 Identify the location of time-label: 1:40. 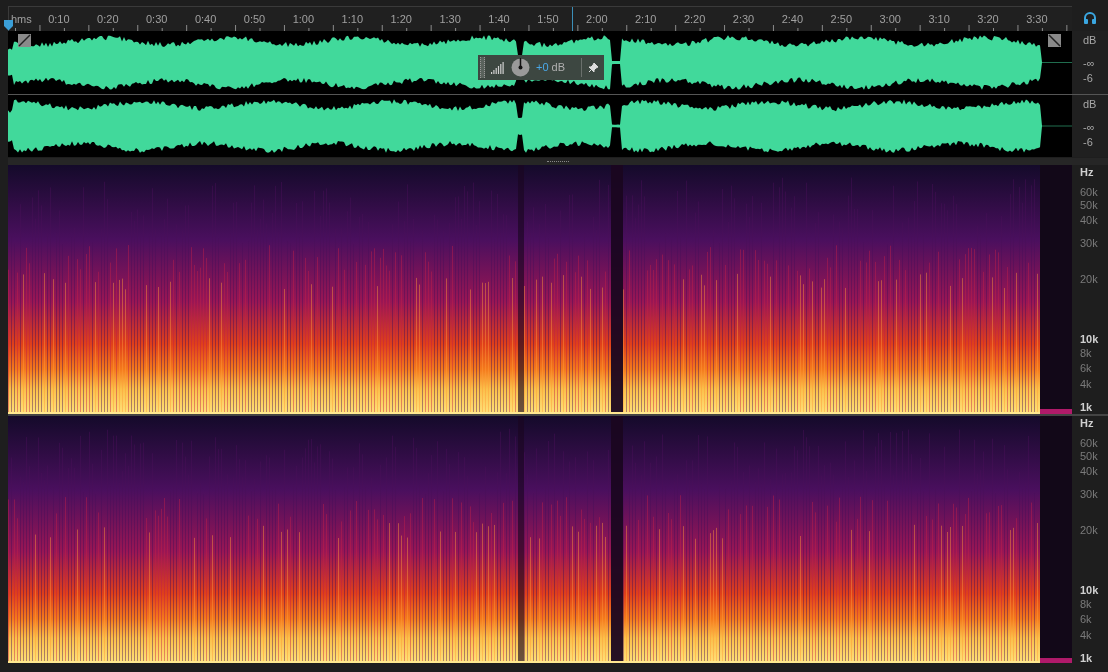
(499, 19).